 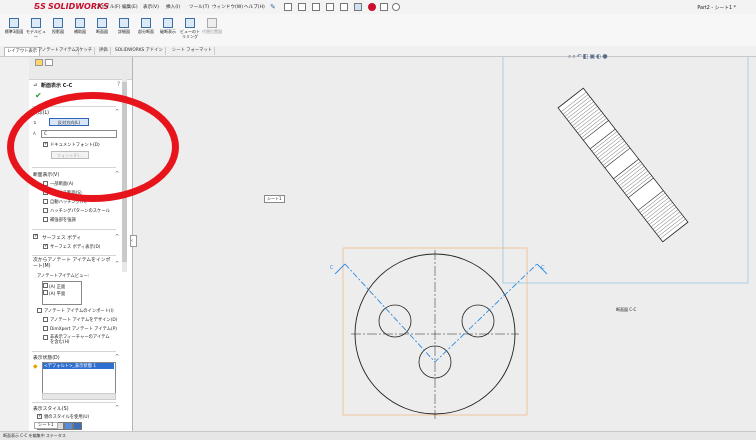 What do you see at coordinates (78, 366) in the screenshot?
I see `list-item: <デフォルト>_表示状態 1` at bounding box center [78, 366].